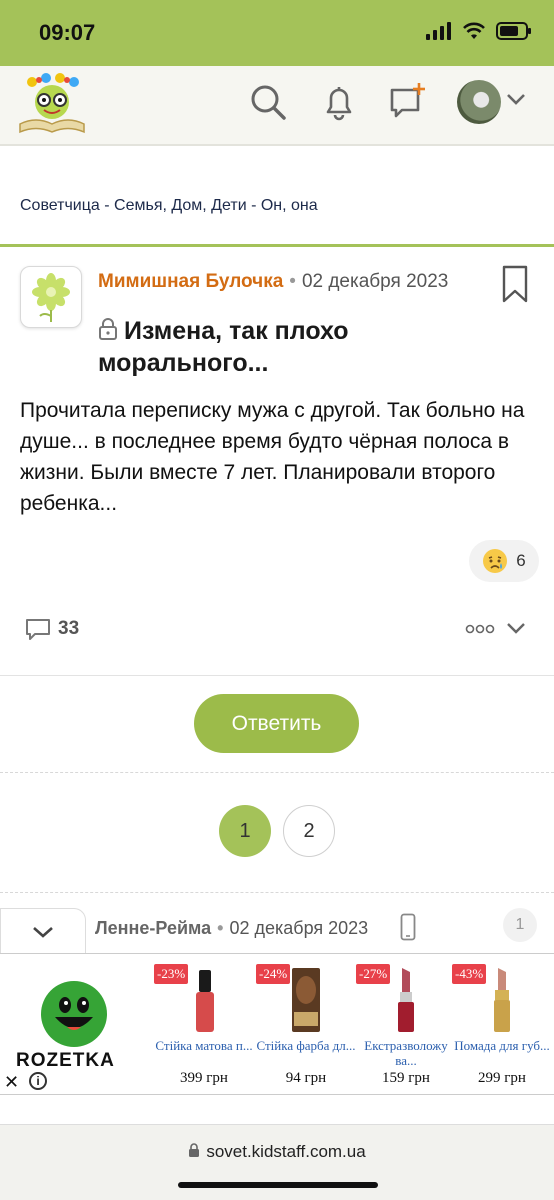 This screenshot has width=554, height=1200. Describe the element at coordinates (268, 102) in the screenshot. I see `search-icon` at that location.